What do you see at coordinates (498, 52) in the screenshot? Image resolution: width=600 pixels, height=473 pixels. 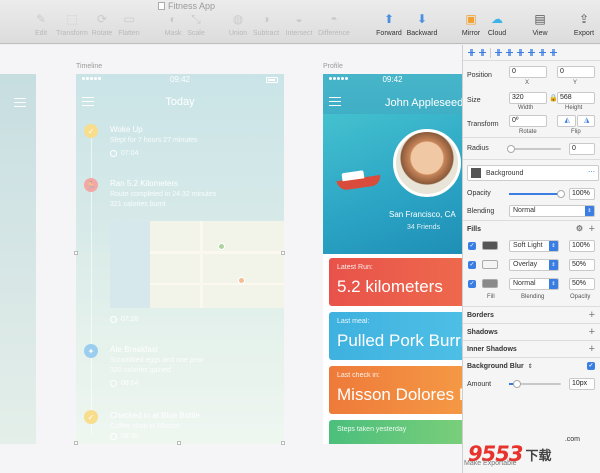 I see `align-left-icon` at bounding box center [498, 52].